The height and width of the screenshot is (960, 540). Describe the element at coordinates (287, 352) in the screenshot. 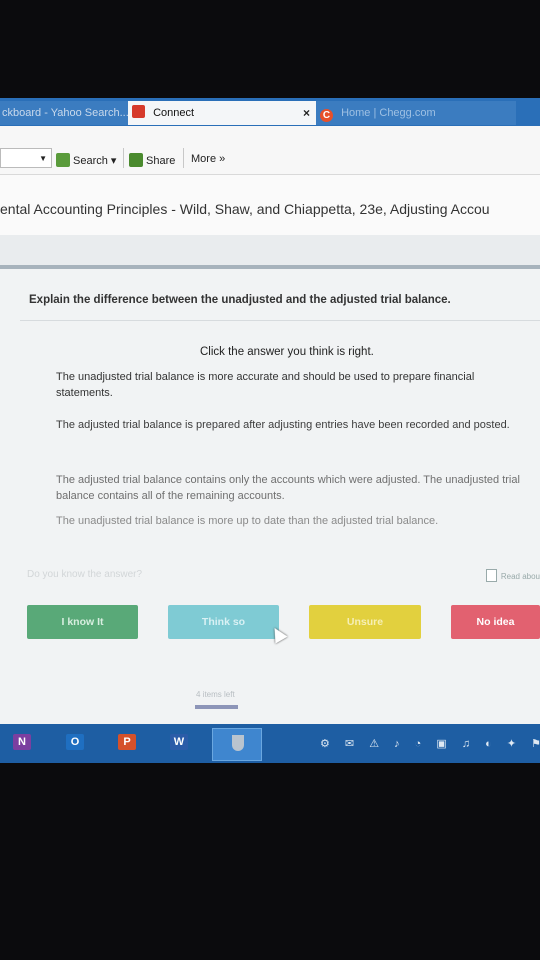

I see `instruction-text: Click the answer you think is right.` at that location.